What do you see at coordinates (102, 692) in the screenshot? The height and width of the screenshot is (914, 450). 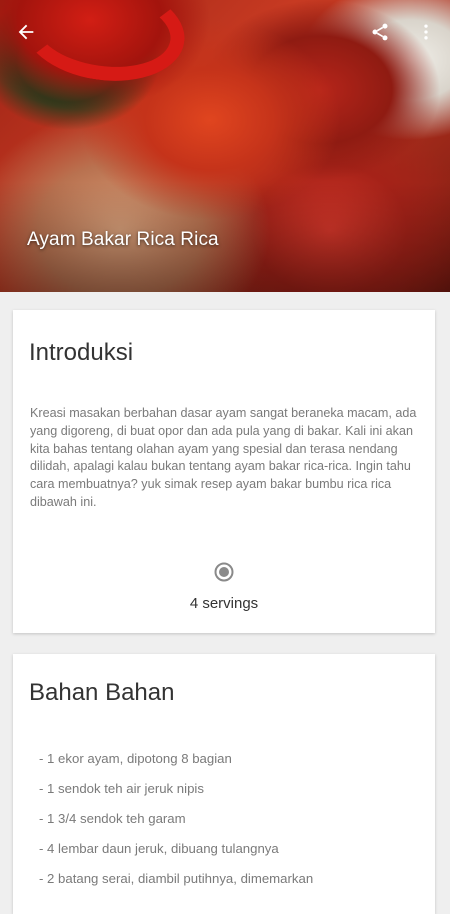 I see `ingredients-heading: Bahan Bahan` at bounding box center [102, 692].